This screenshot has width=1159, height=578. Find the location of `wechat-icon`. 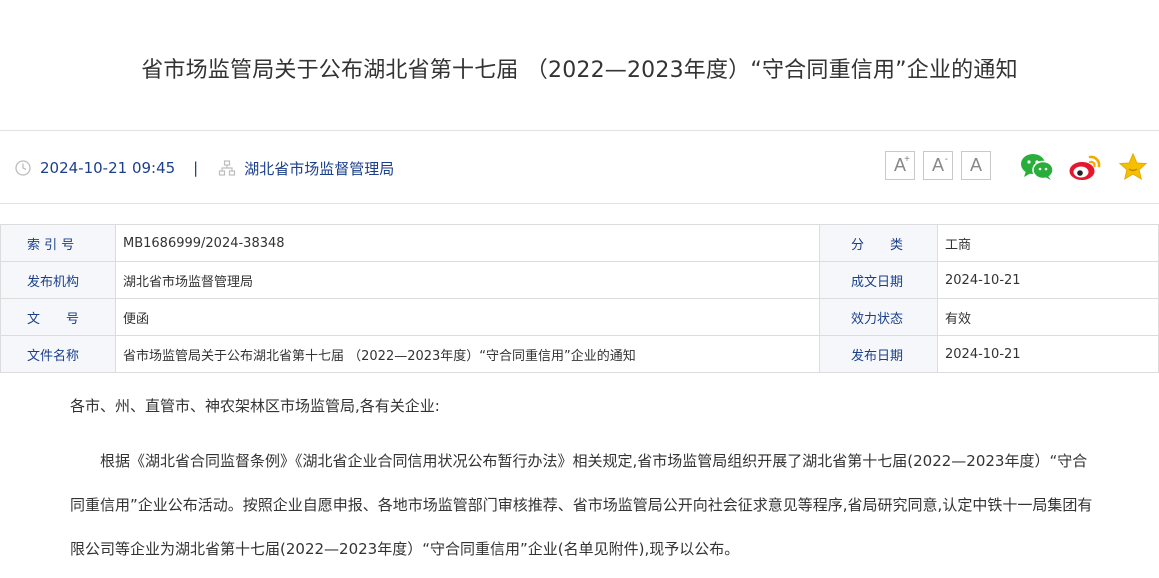

wechat-icon is located at coordinates (1037, 167).